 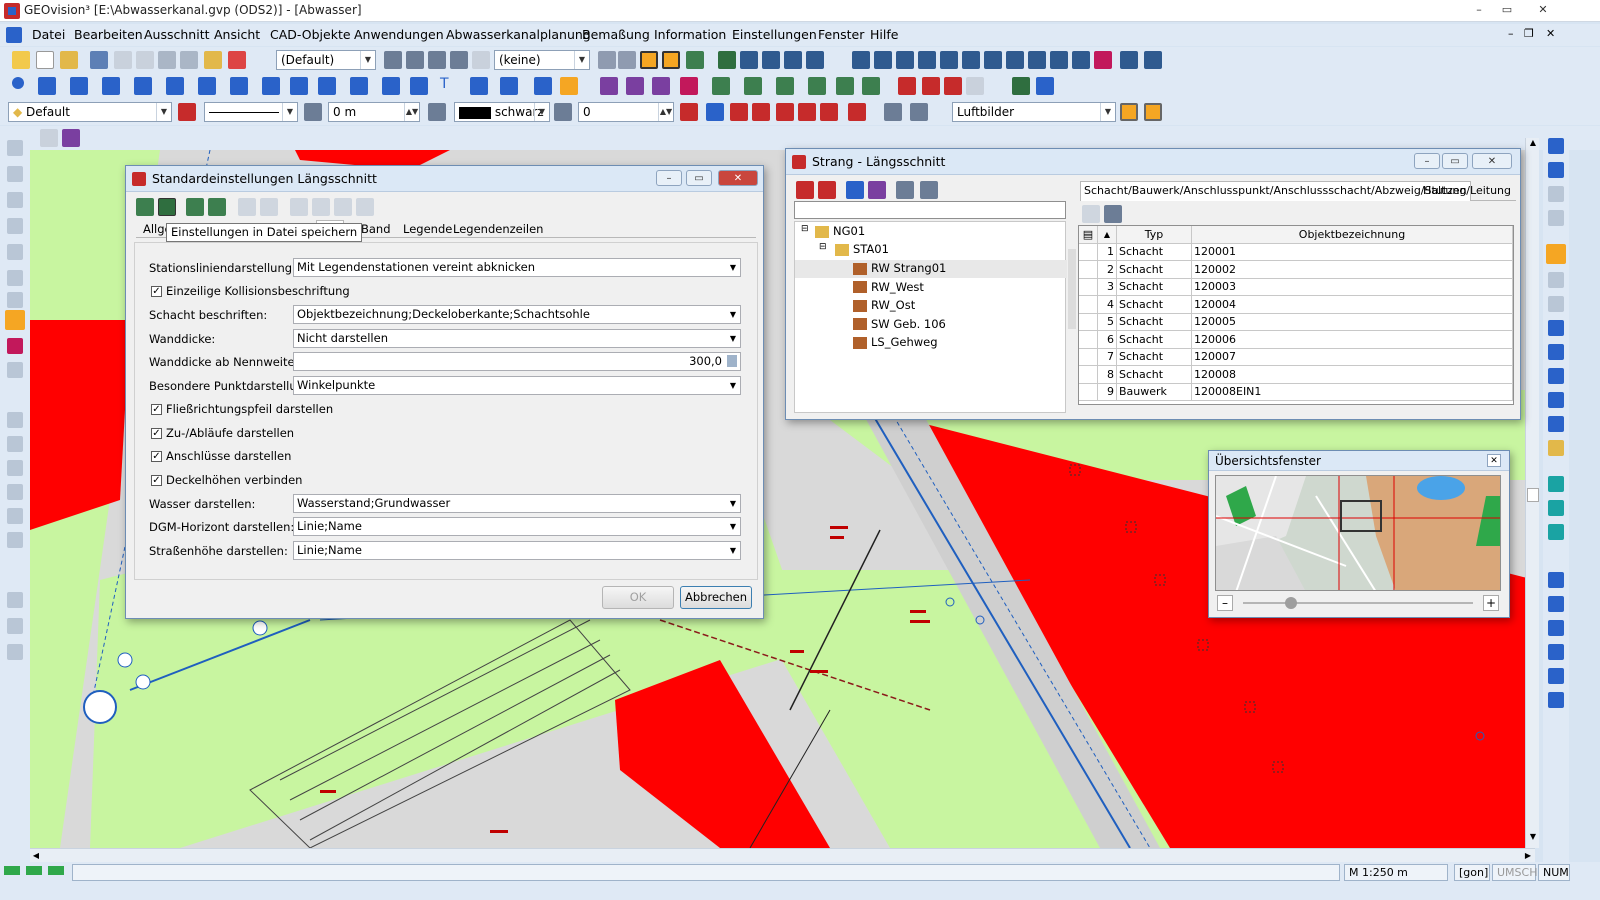 What do you see at coordinates (1528, 856) in the screenshot?
I see `scroll-right-icon: ▶` at bounding box center [1528, 856].